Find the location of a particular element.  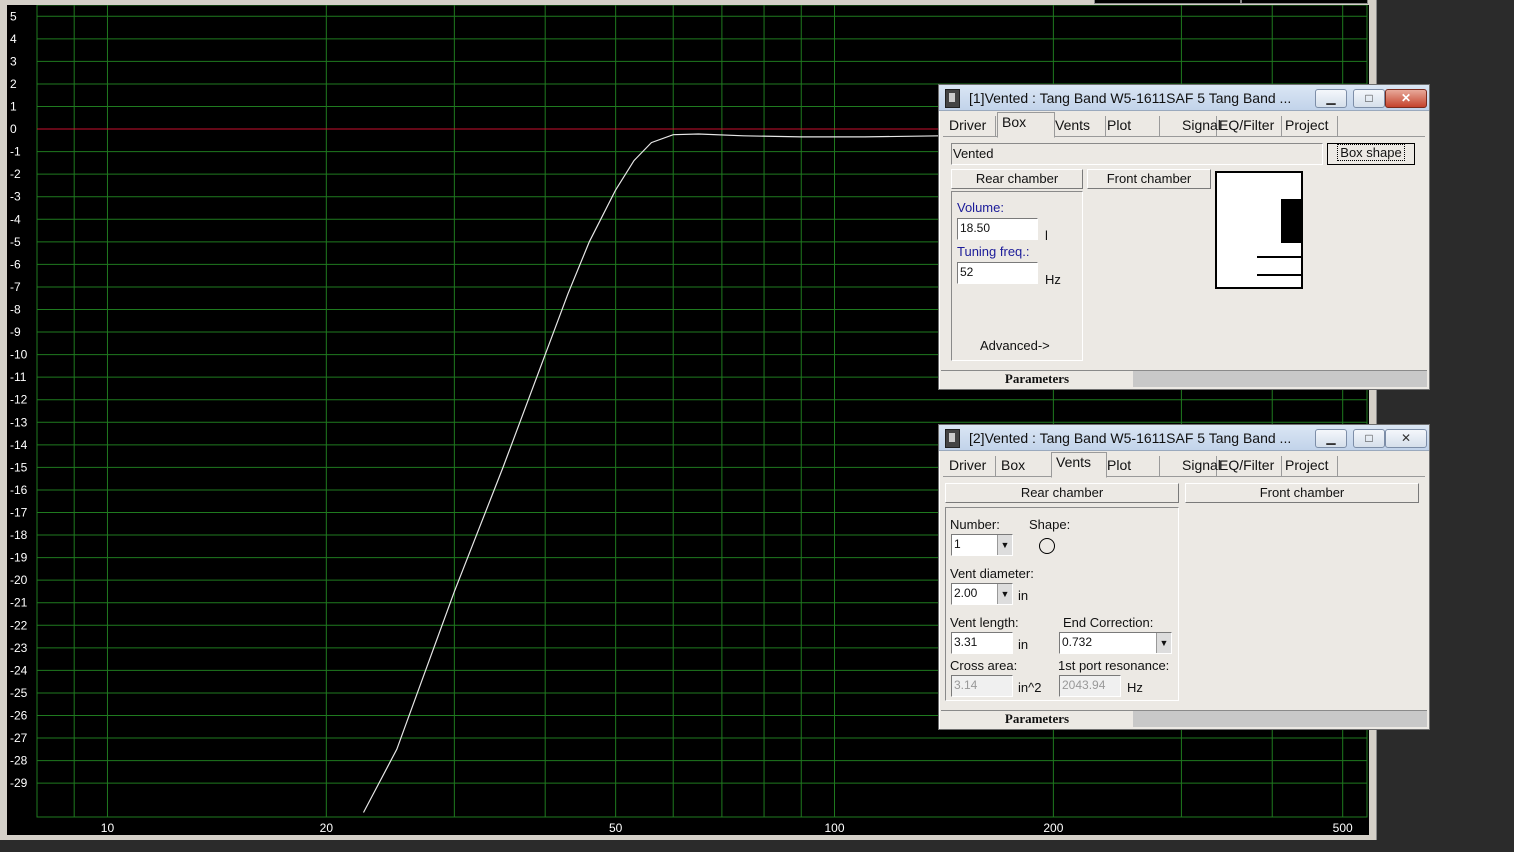

y-tick-label: -11 is located at coordinates (18, 377).